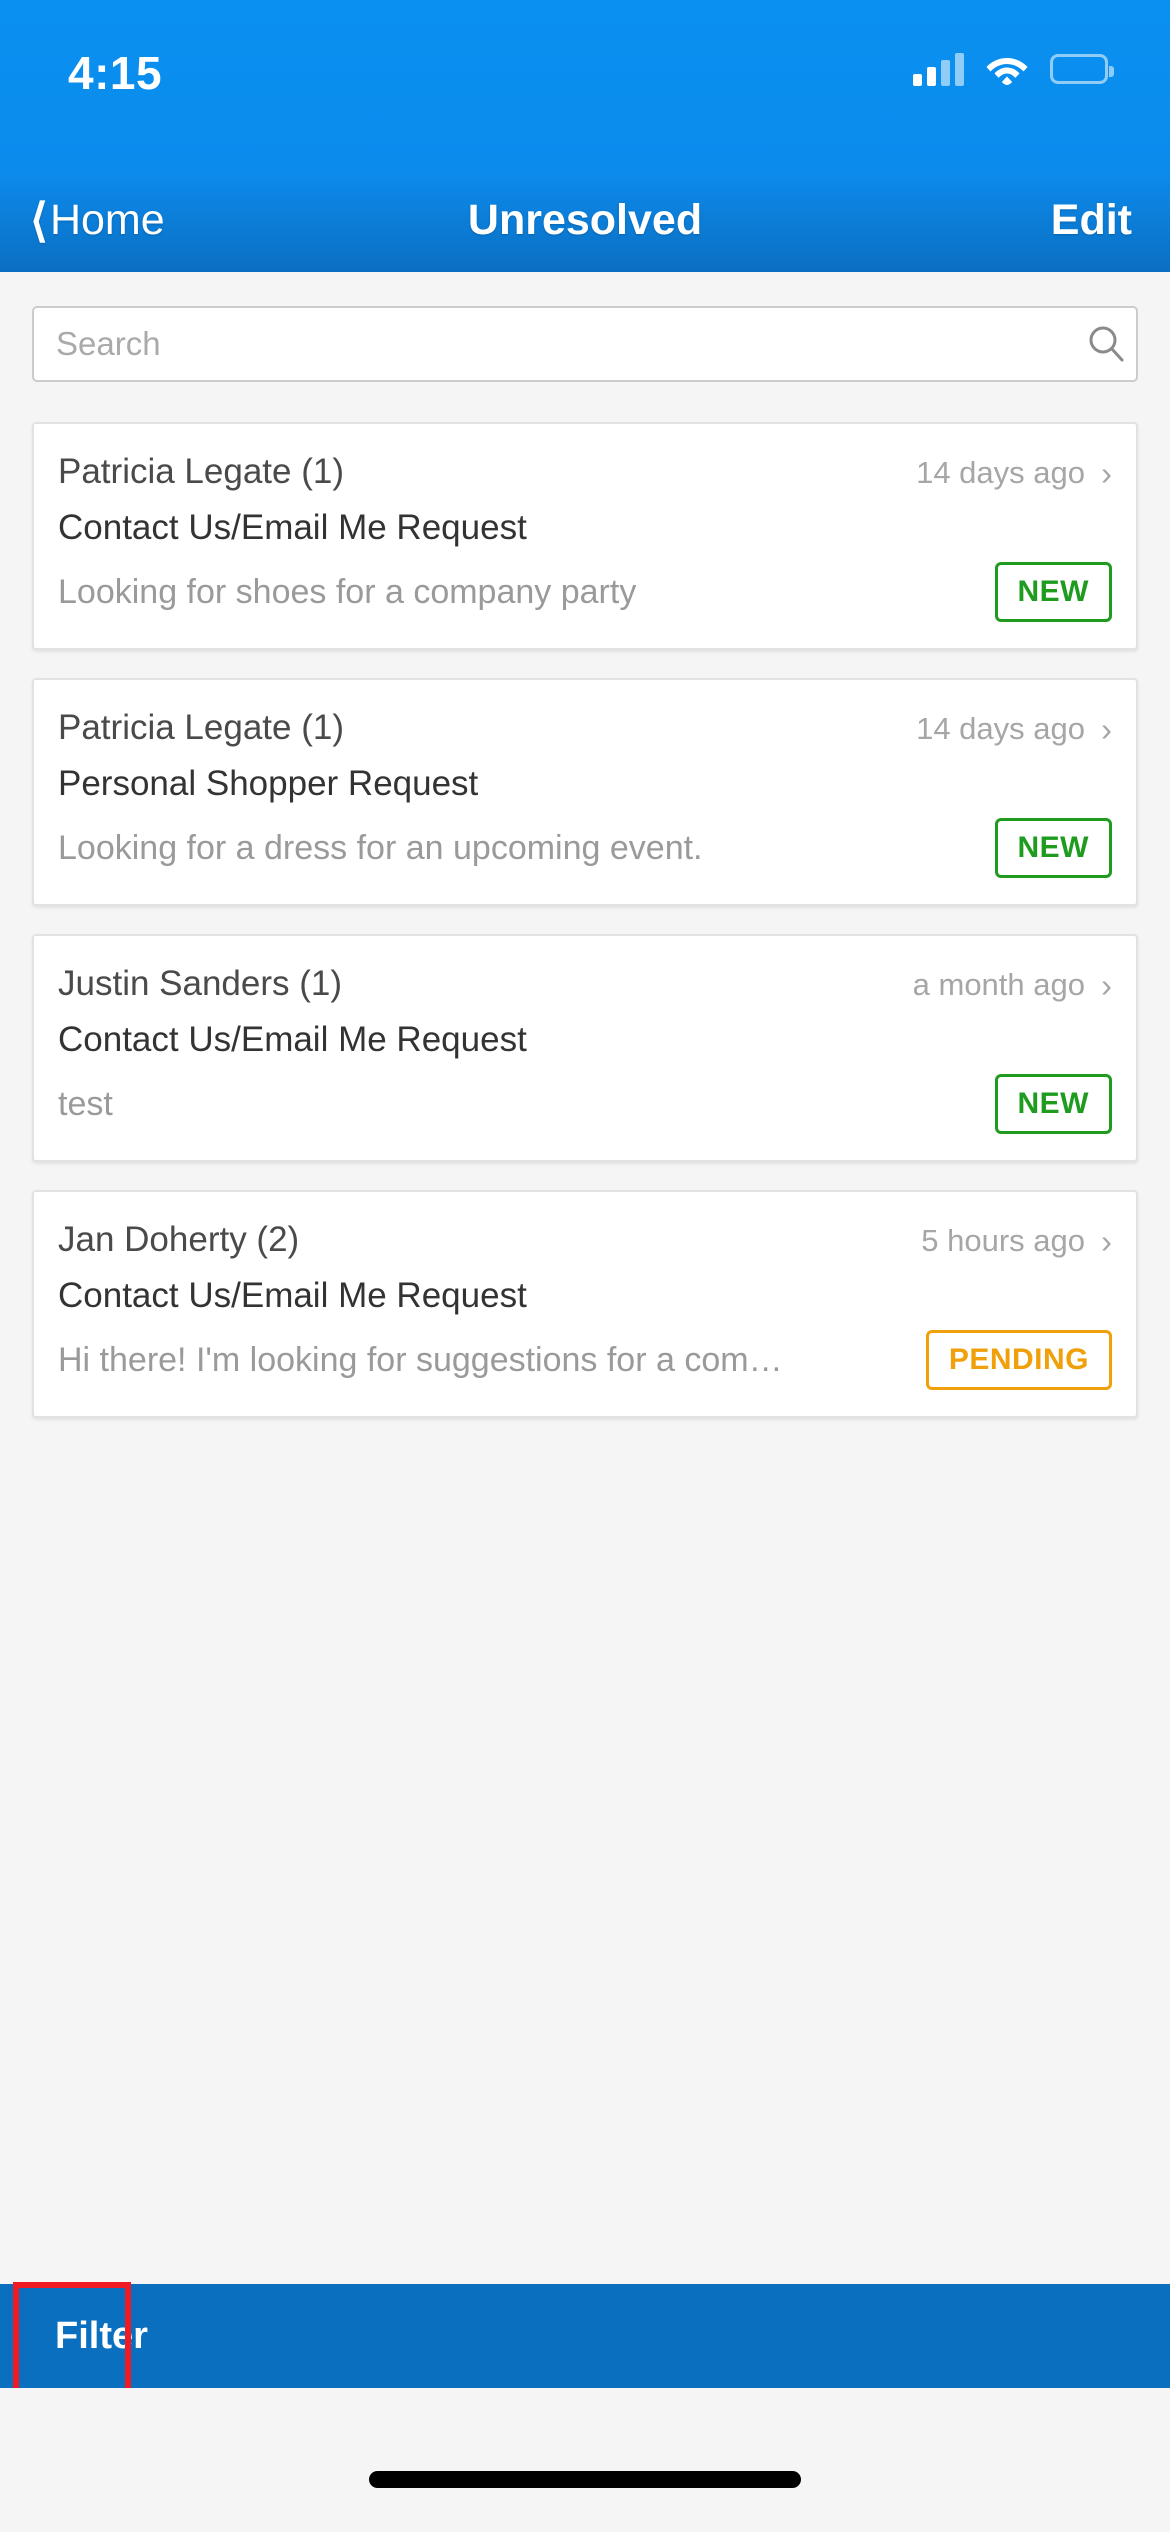 Image resolution: width=1170 pixels, height=2532 pixels. I want to click on status-bar-icons, so click(1013, 69).